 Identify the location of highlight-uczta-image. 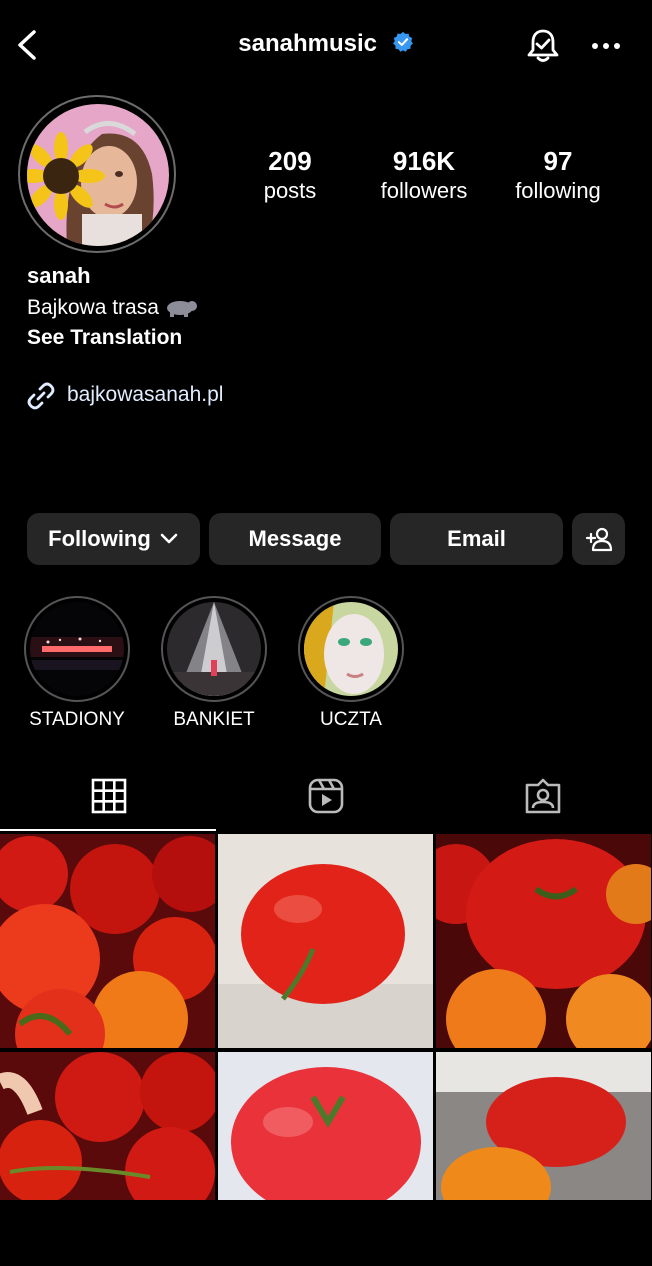
(351, 649).